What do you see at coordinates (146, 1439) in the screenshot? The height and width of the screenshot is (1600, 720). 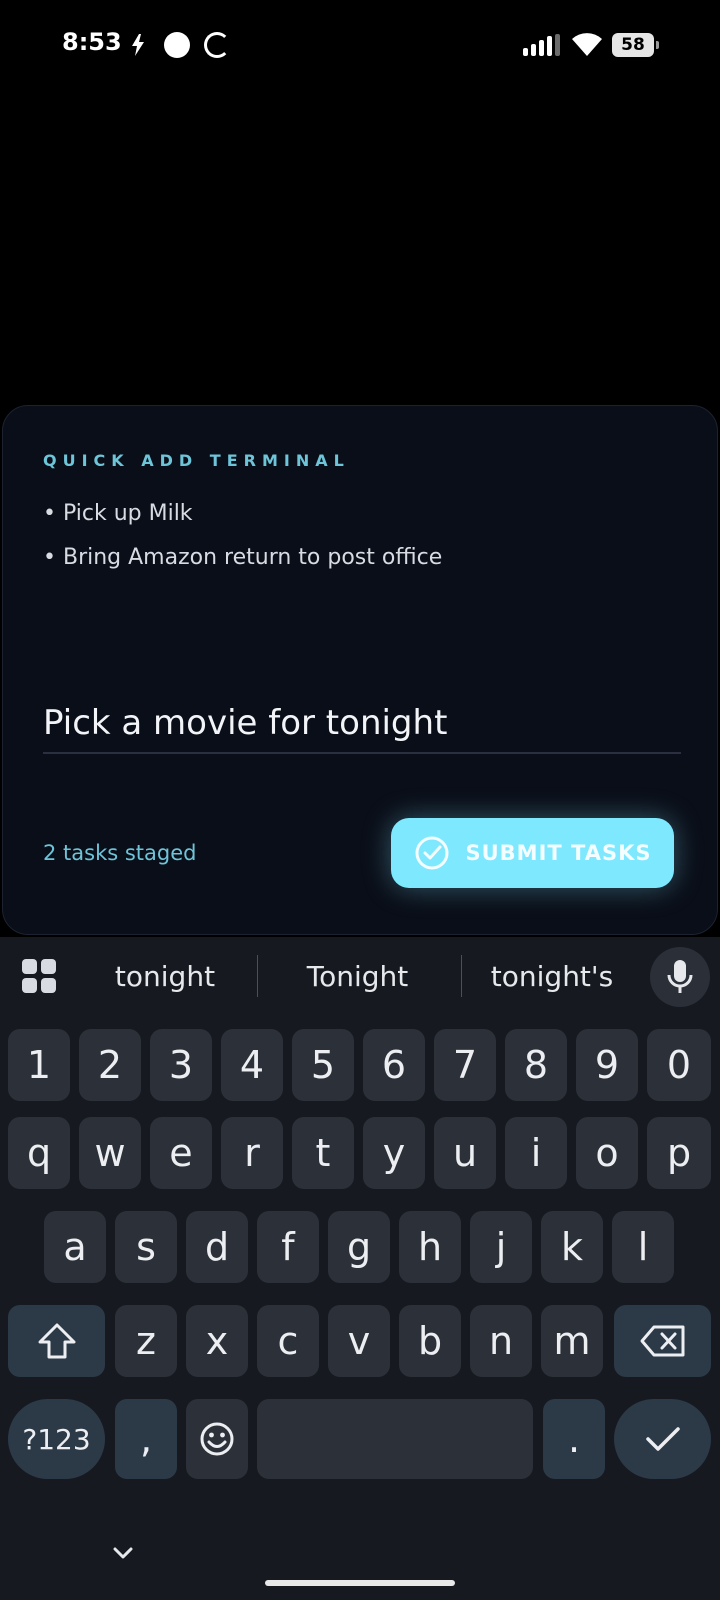 I see `comma-key: ,` at bounding box center [146, 1439].